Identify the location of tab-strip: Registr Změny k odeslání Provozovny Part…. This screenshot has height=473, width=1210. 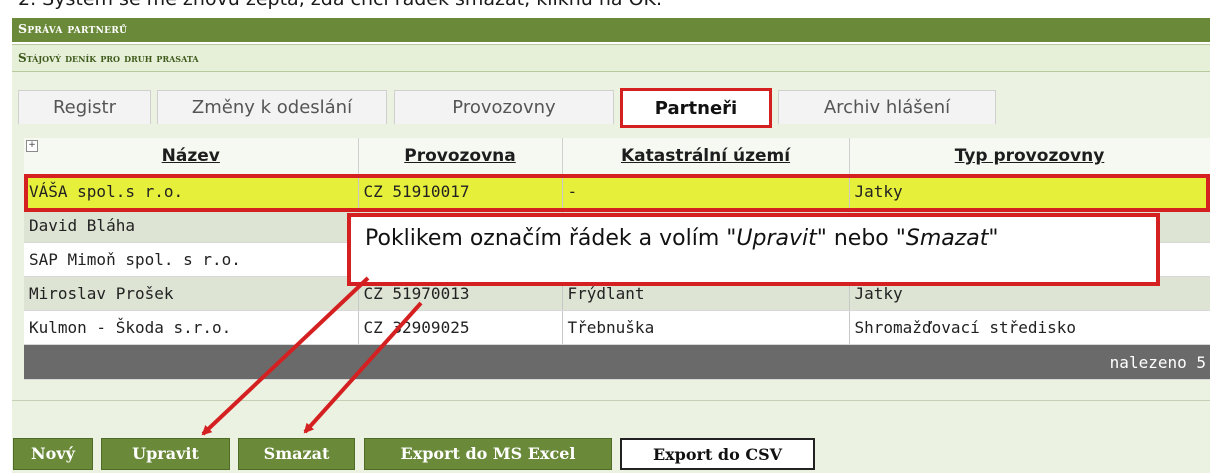
(611, 107).